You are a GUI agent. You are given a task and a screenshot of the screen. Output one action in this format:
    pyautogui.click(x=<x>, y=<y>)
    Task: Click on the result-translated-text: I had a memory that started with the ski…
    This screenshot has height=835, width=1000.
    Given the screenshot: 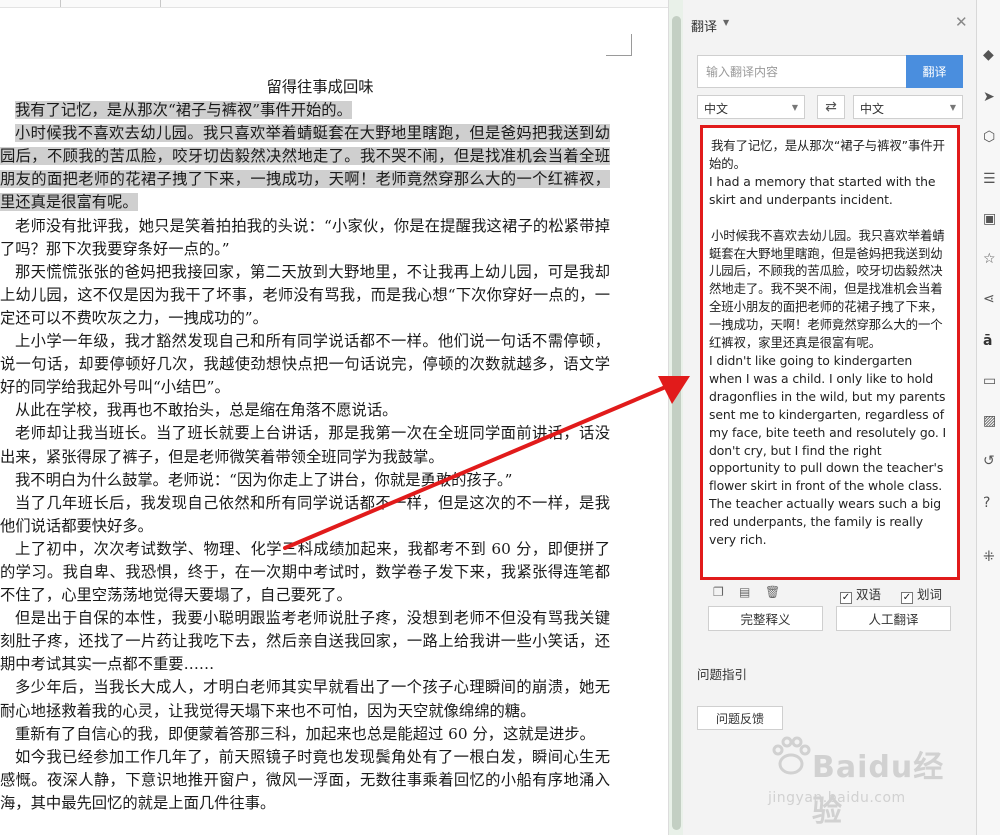 What is the action you would take?
    pyautogui.click(x=822, y=190)
    